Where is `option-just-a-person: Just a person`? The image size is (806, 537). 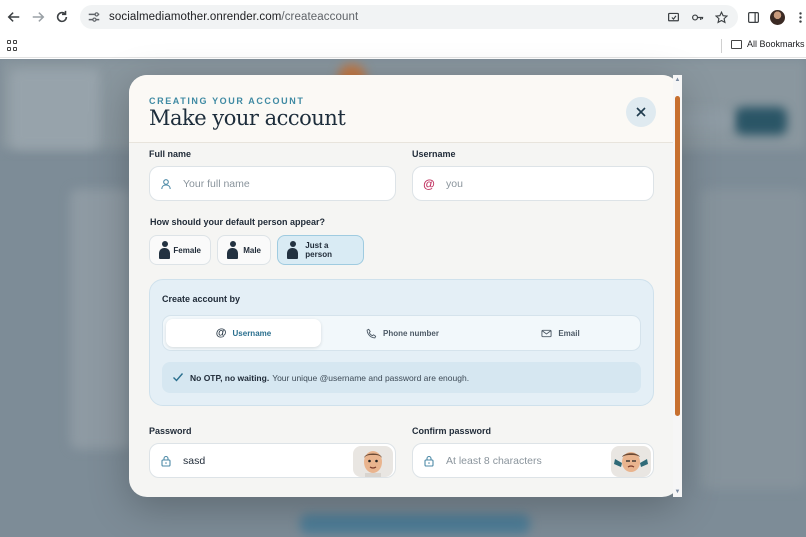 option-just-a-person: Just a person is located at coordinates (320, 250).